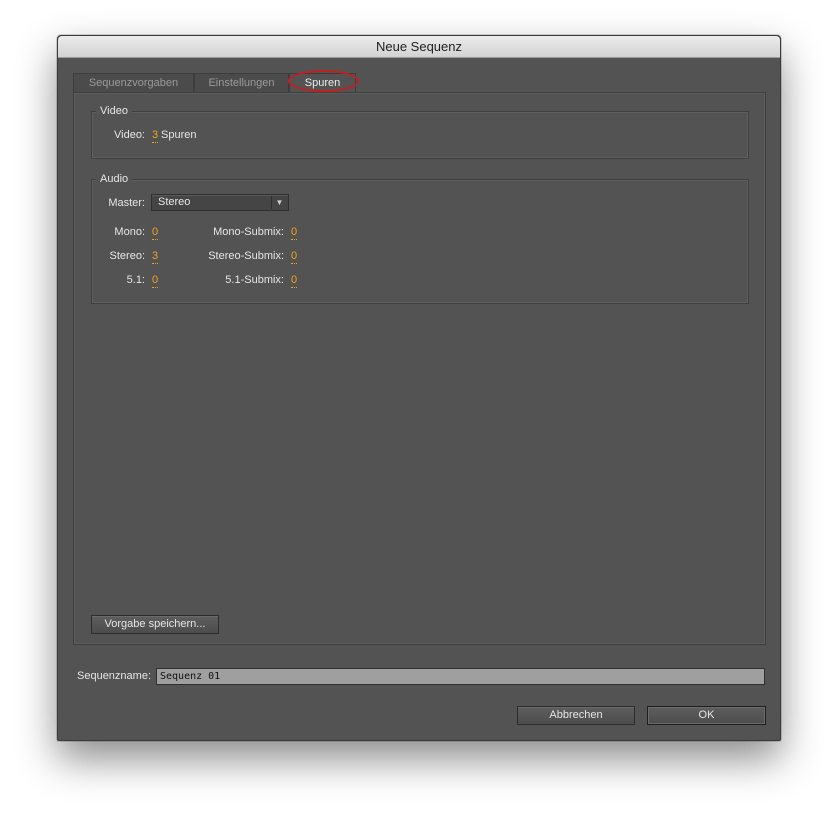 The image size is (838, 820). What do you see at coordinates (155, 232) in the screenshot?
I see `mono-value: 0` at bounding box center [155, 232].